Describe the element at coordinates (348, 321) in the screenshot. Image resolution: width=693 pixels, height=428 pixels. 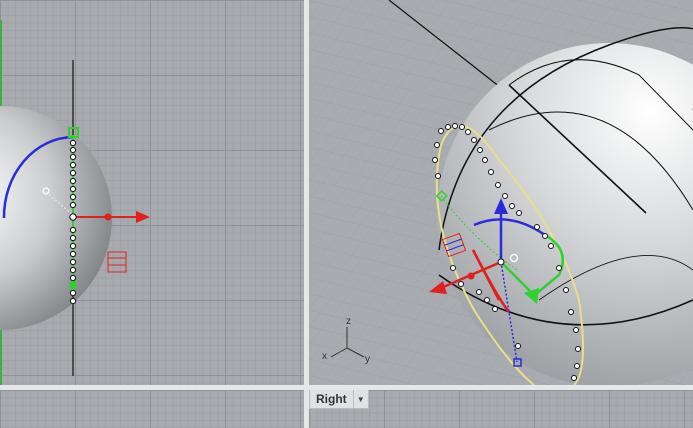
I see `axis-label-z: z` at that location.